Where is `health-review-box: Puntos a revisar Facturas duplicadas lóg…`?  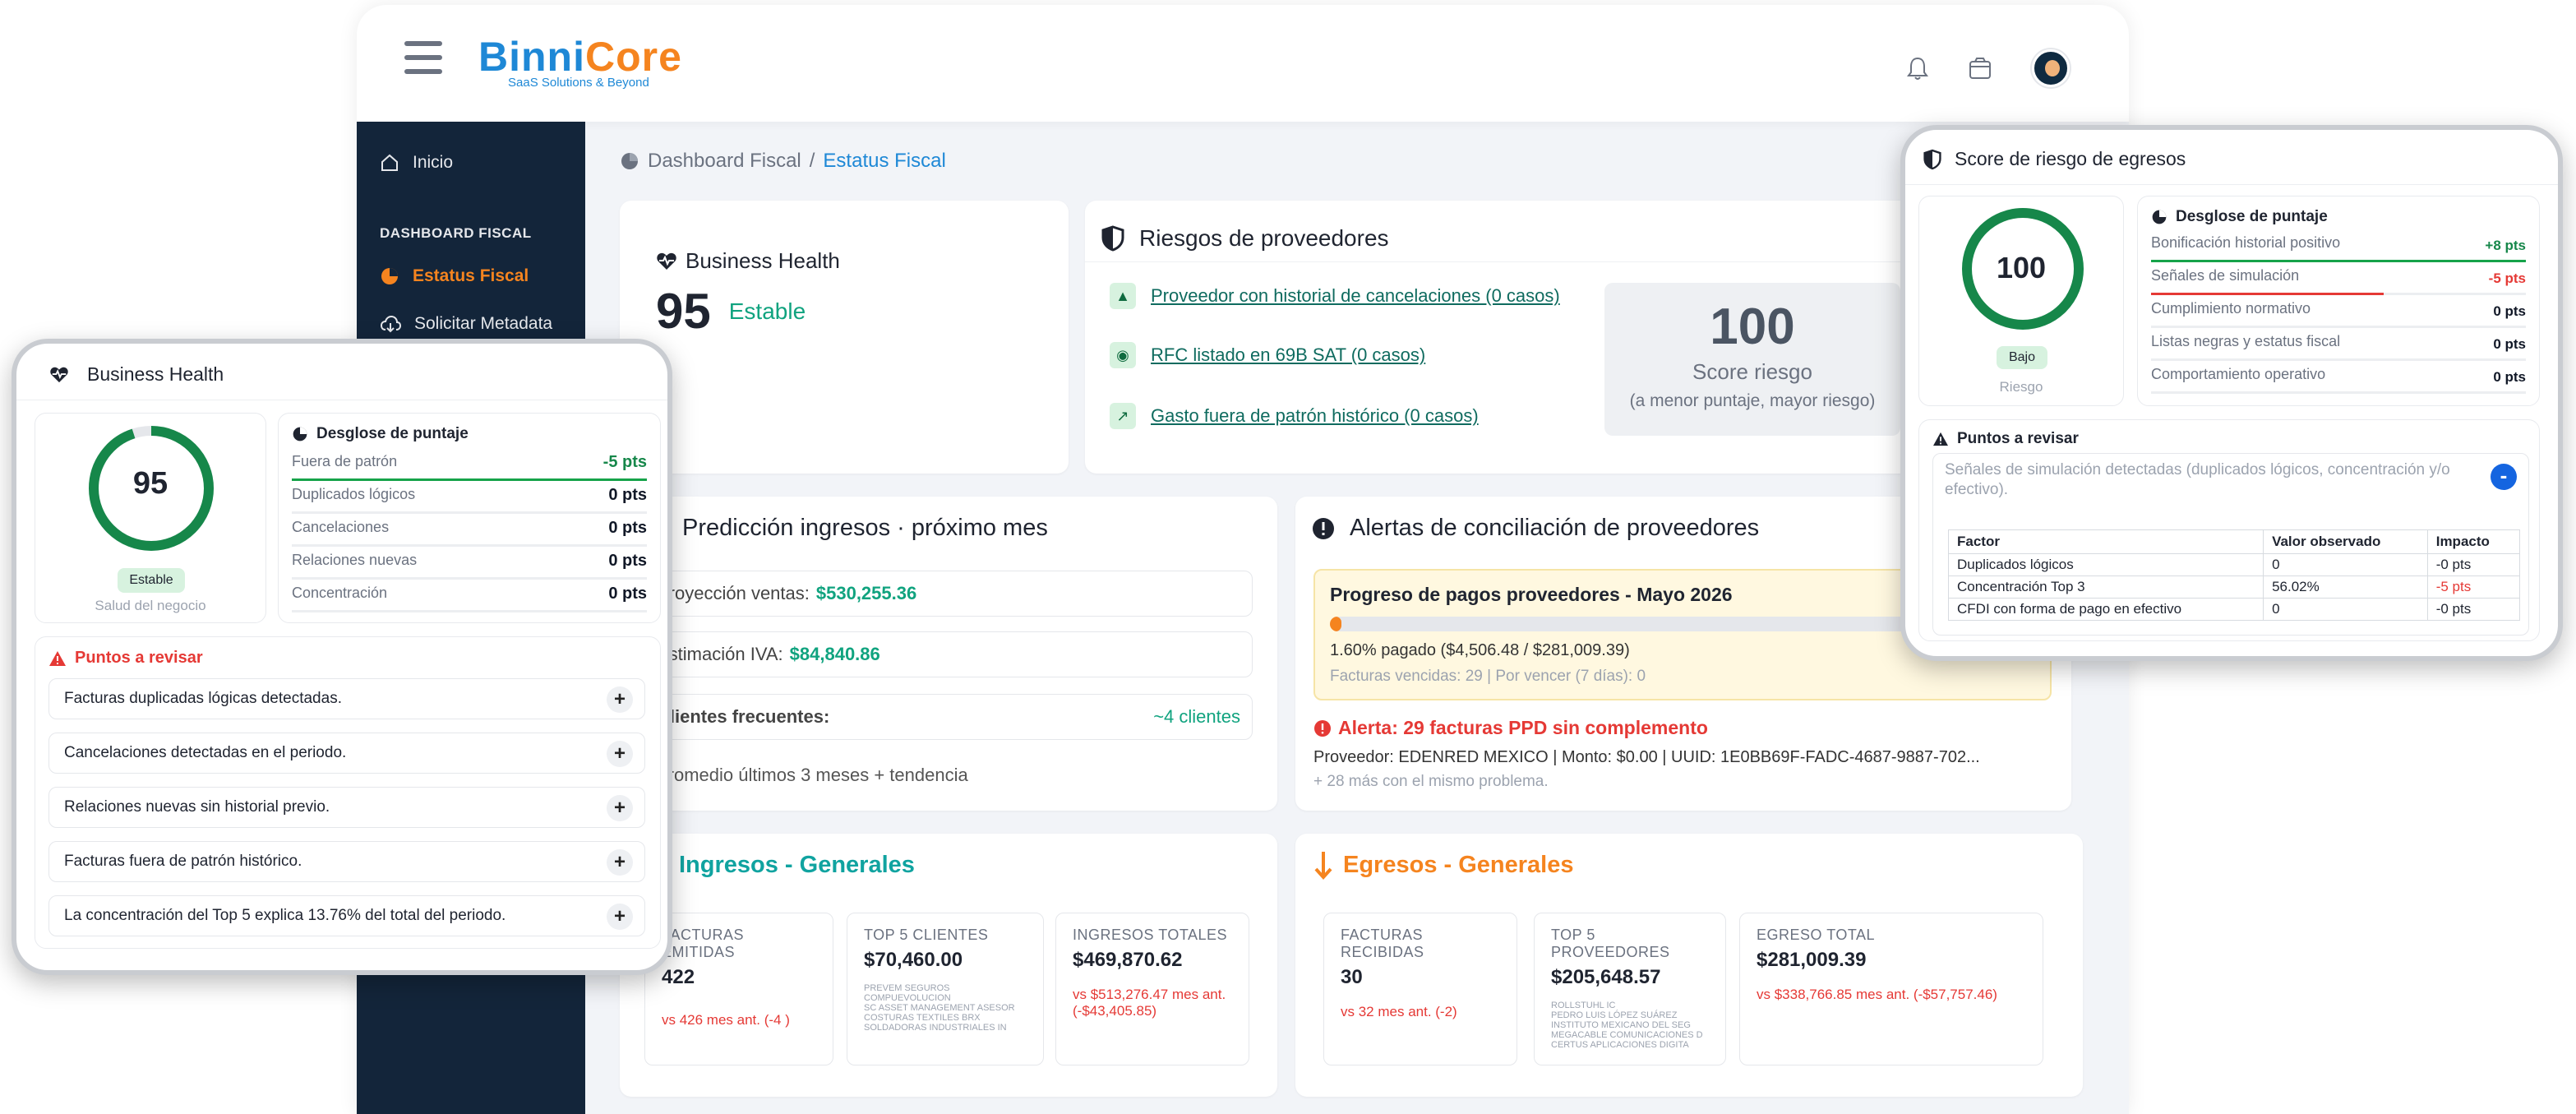
health-review-box: Puntos a revisar Facturas duplicadas lóg… is located at coordinates (348, 792).